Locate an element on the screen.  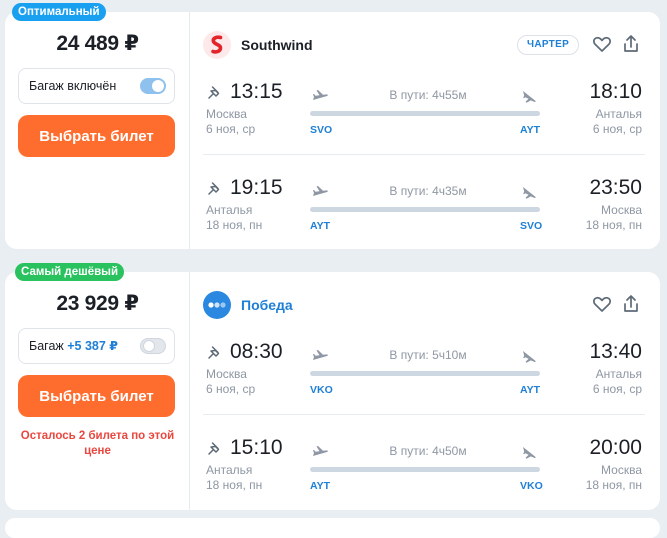
departure-time: 13:15 is located at coordinates (256, 91).